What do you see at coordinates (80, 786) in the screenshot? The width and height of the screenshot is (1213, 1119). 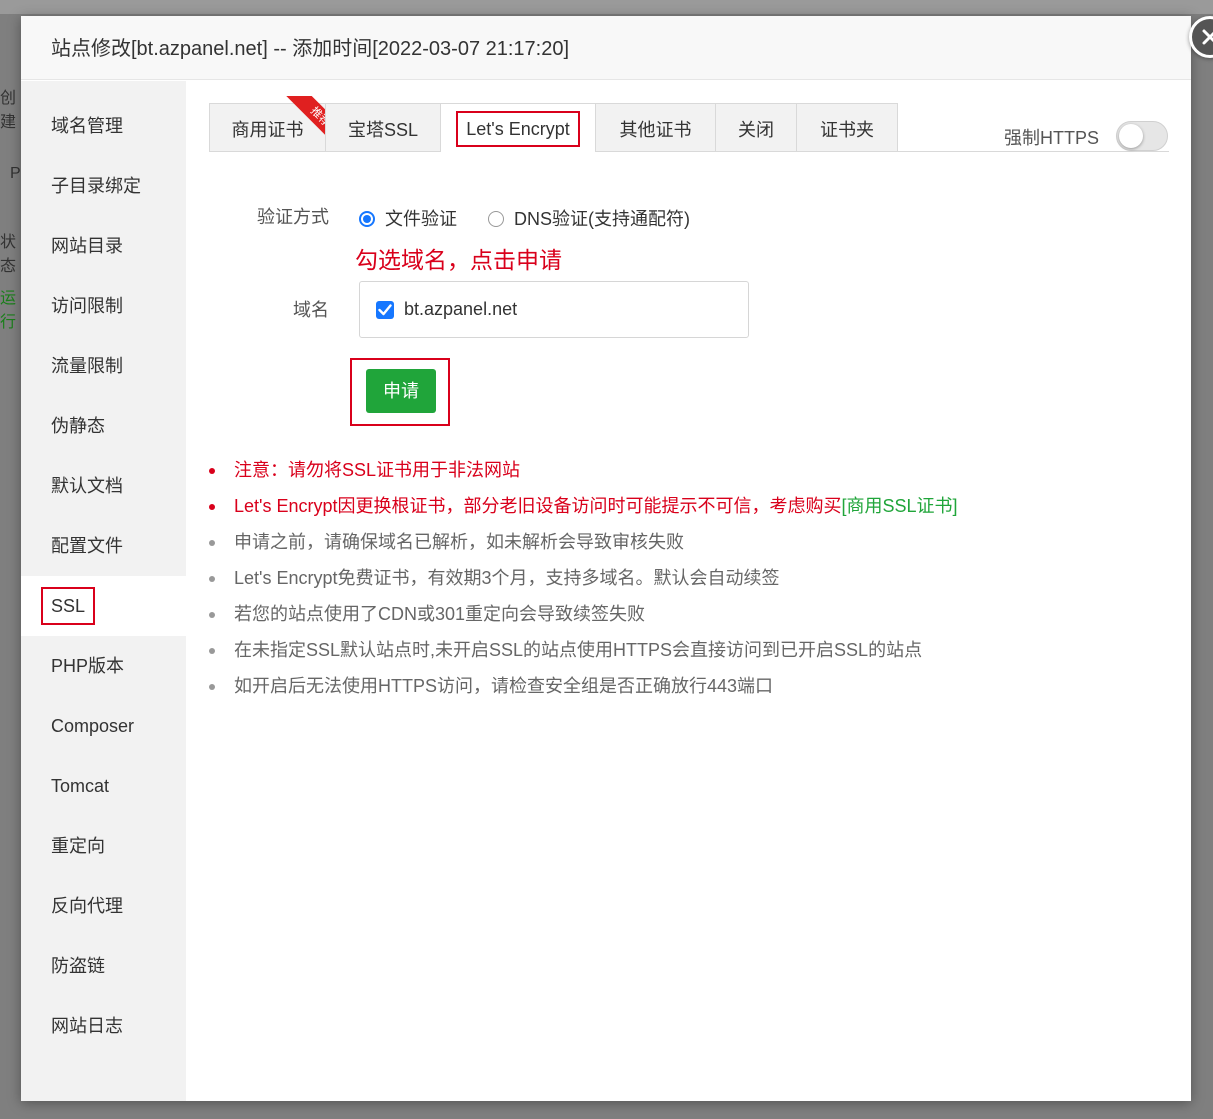 I see `sidebar-item-label: Tomcat` at bounding box center [80, 786].